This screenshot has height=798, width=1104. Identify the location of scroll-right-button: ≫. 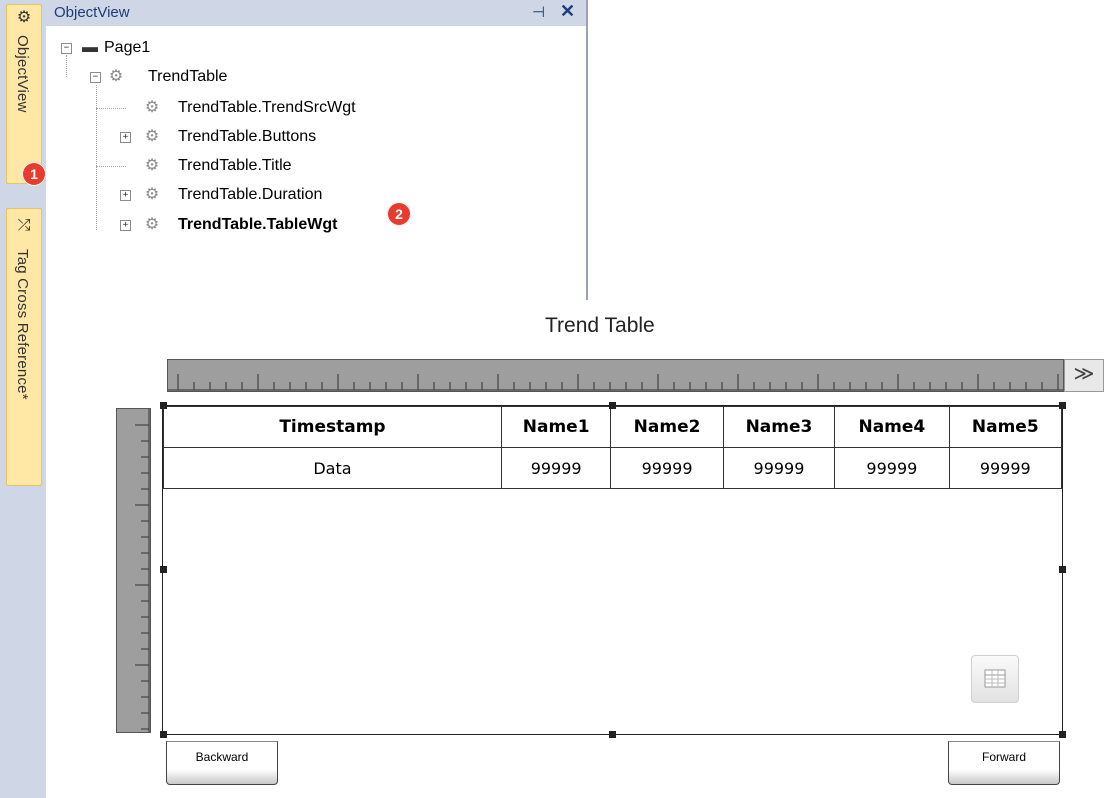
(1084, 375).